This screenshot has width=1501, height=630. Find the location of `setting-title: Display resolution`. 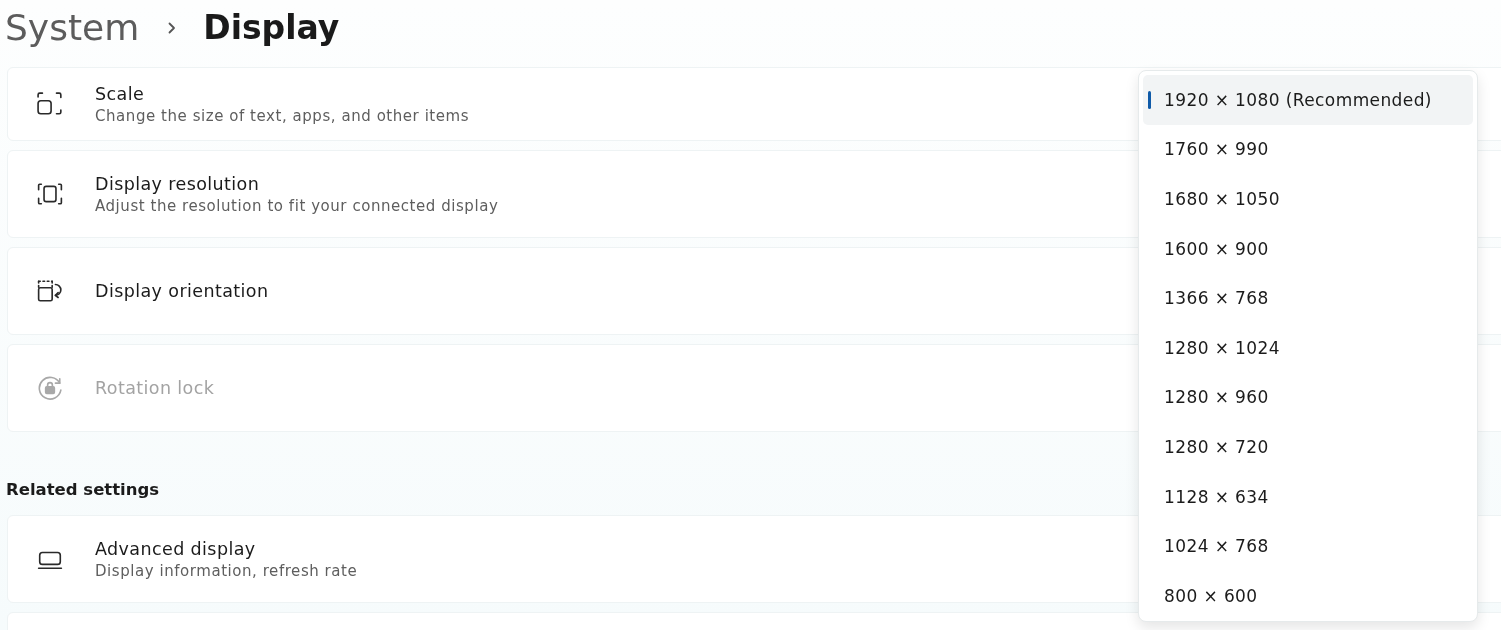

setting-title: Display resolution is located at coordinates (177, 184).